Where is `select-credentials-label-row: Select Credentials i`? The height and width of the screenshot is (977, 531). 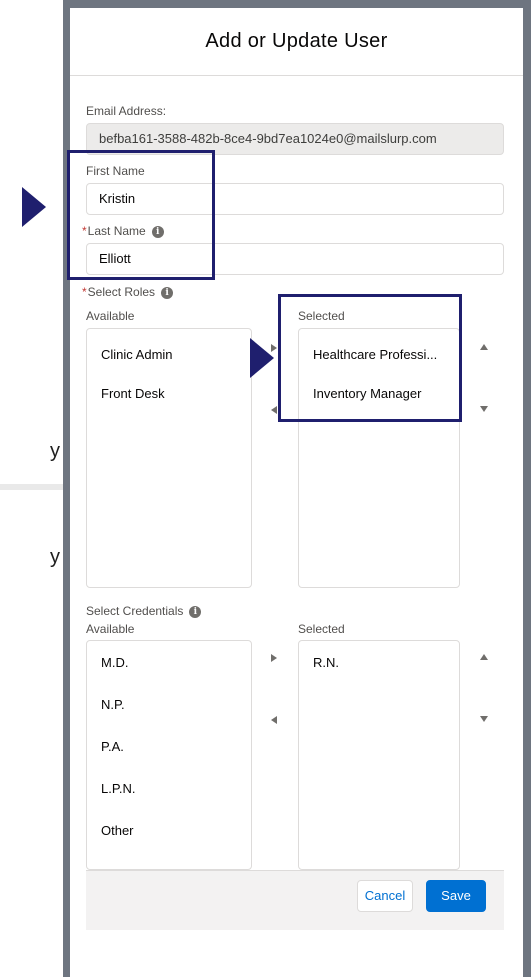
select-credentials-label-row: Select Credentials i is located at coordinates (144, 611).